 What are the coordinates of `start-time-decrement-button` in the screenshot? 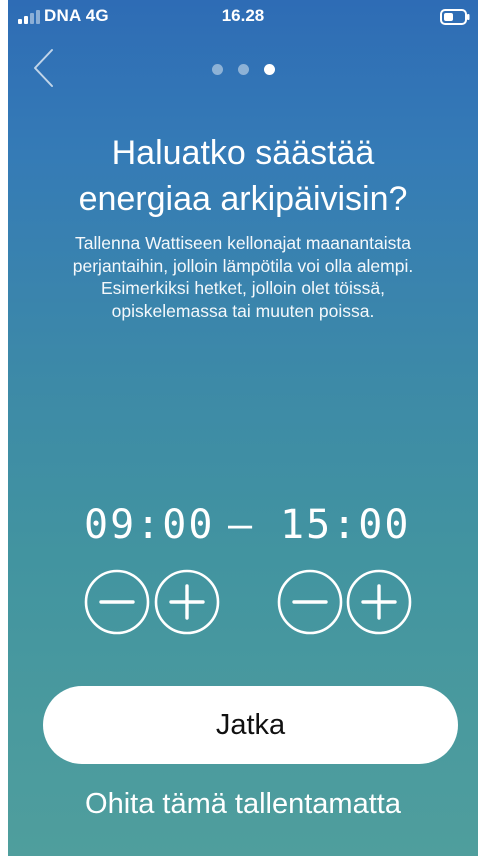 It's located at (117, 602).